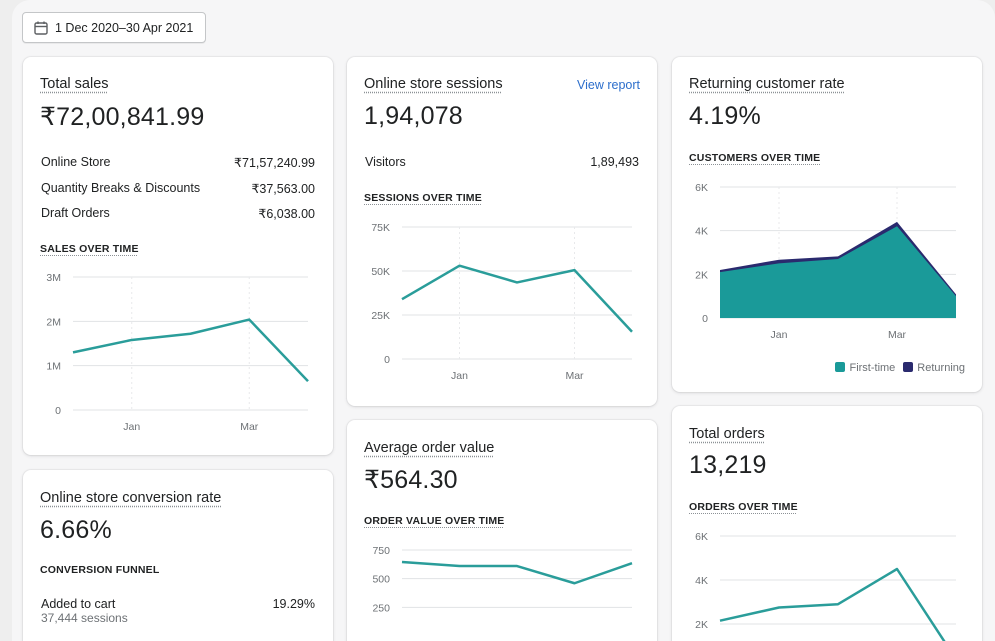 Image resolution: width=995 pixels, height=641 pixels. I want to click on sales-row-label: Online Store, so click(75, 162).